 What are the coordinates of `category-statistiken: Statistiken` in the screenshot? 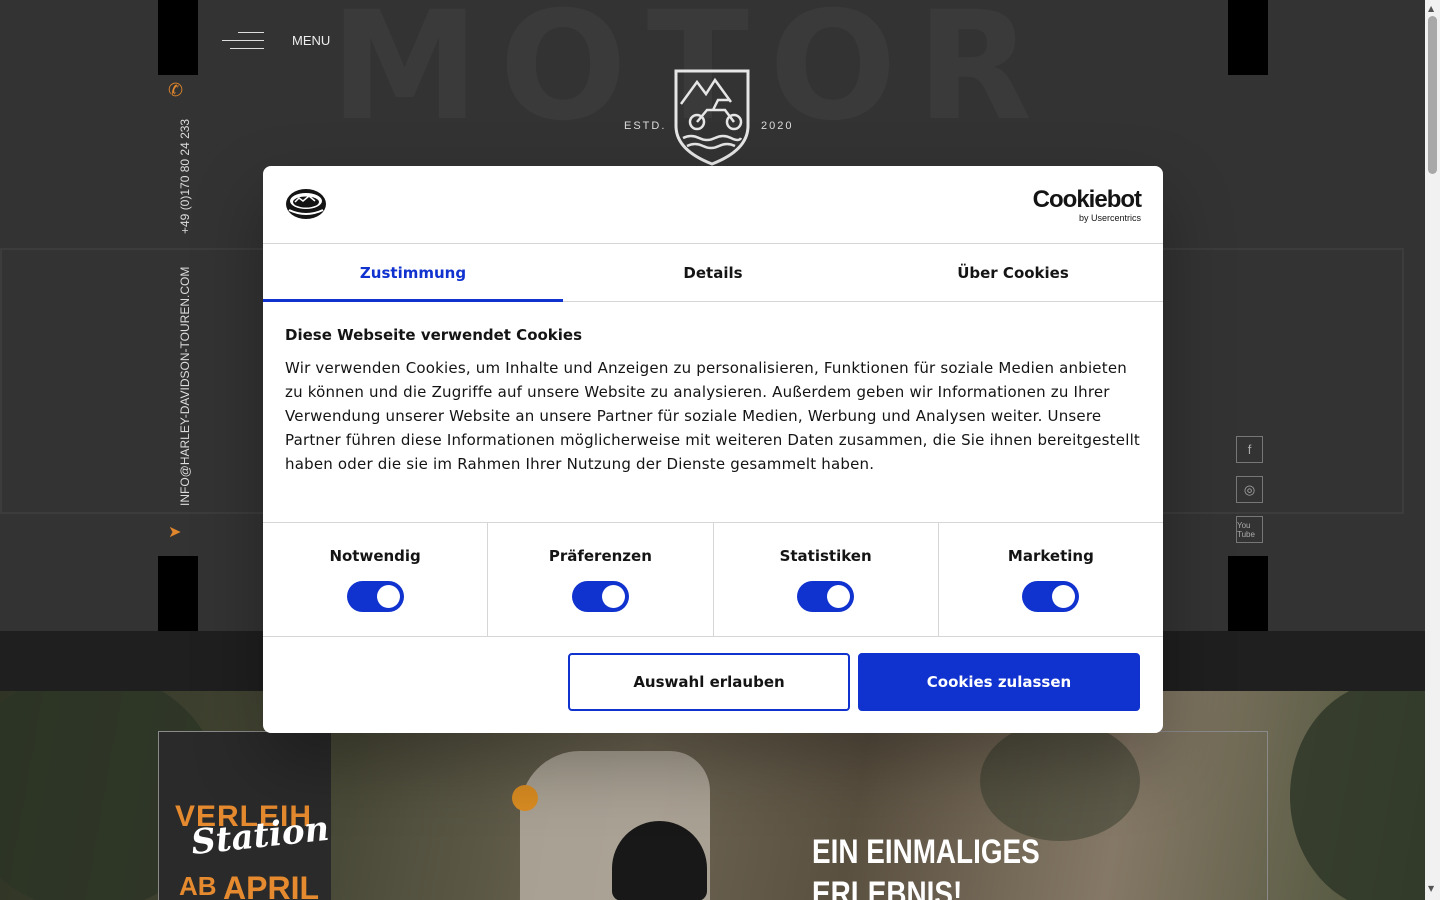 It's located at (826, 579).